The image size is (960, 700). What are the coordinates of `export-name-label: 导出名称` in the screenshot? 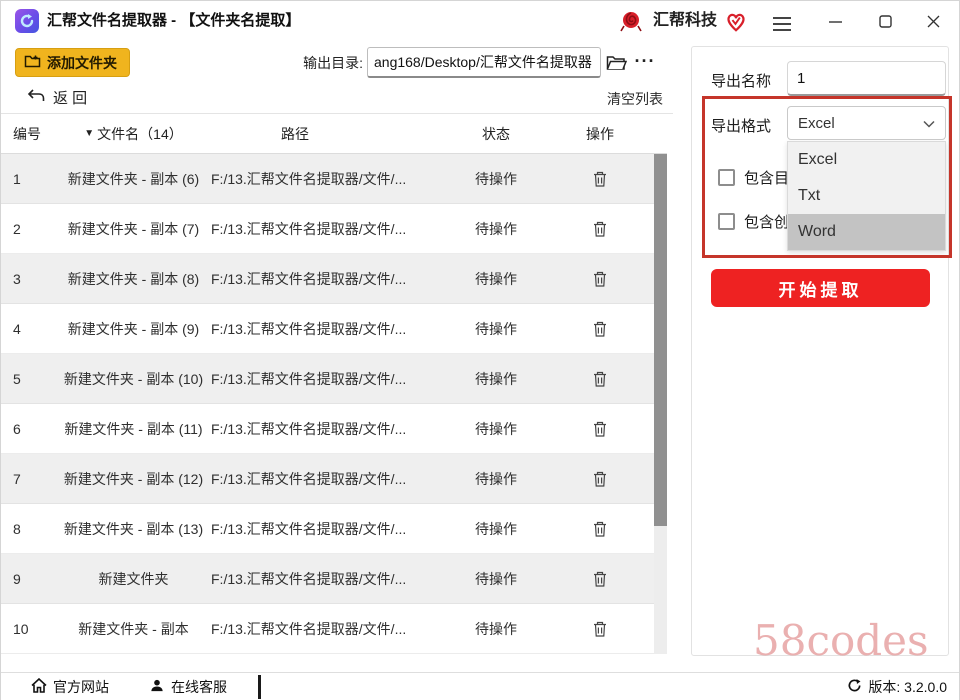 It's located at (741, 81).